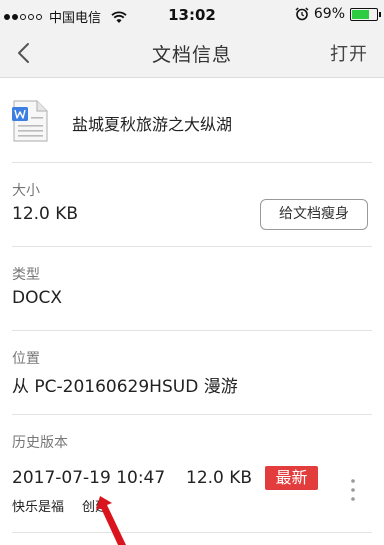 This screenshot has height=545, width=384. I want to click on version-row: 2017-07-19 10:47 12.0 KB 最新 快乐是福 创建, so click(192, 493).